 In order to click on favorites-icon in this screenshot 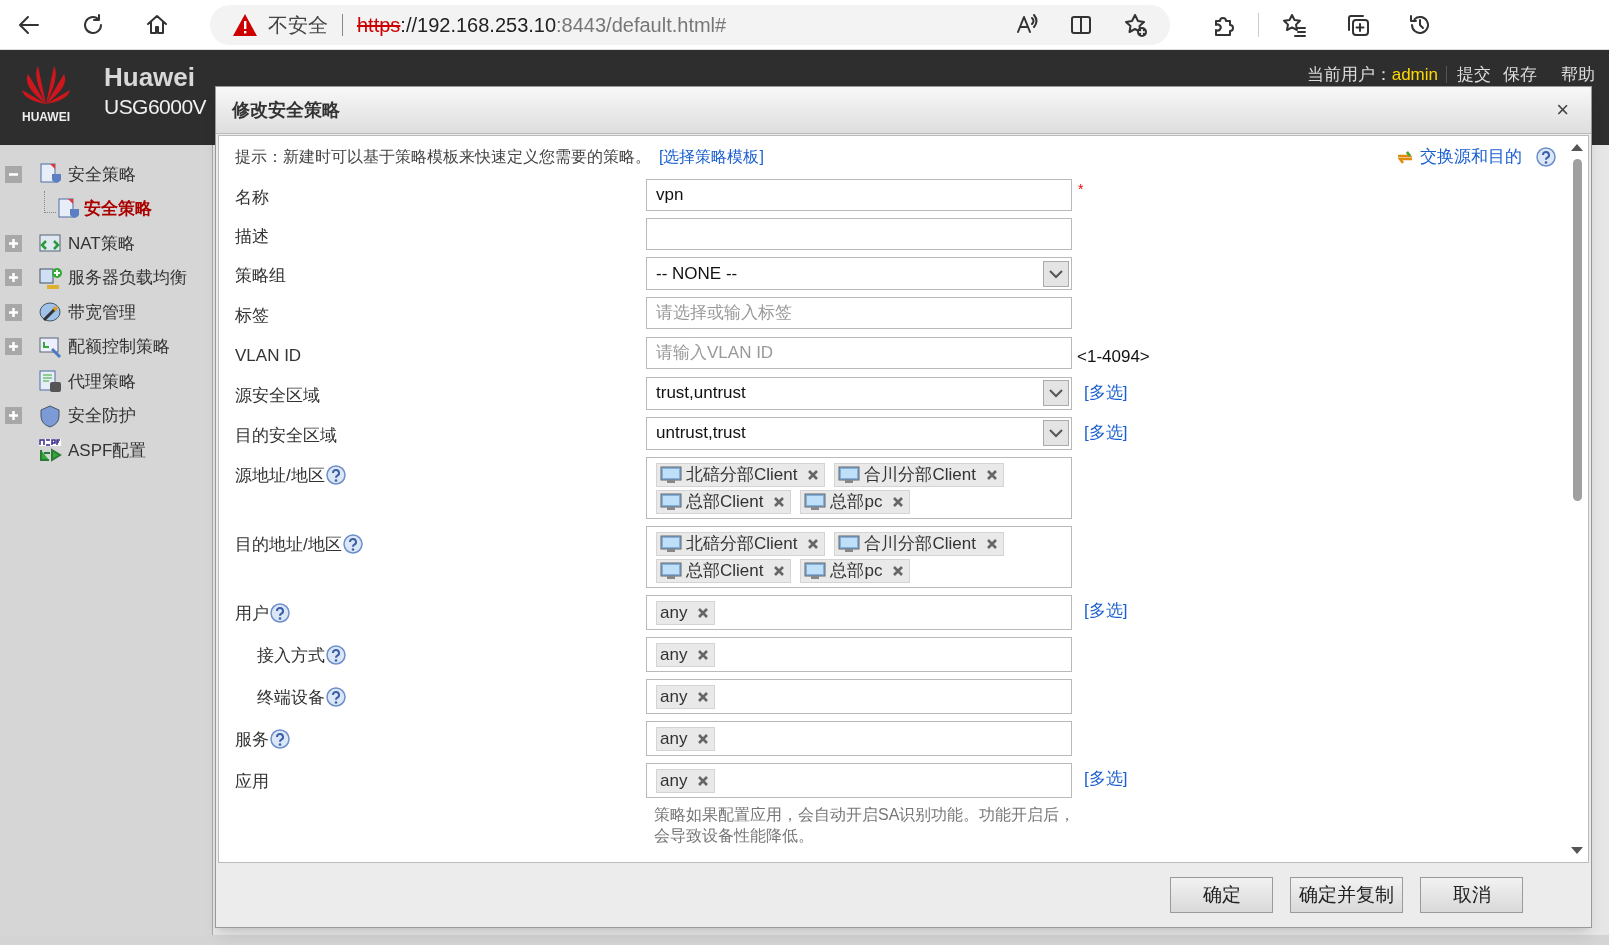, I will do `click(1294, 24)`.